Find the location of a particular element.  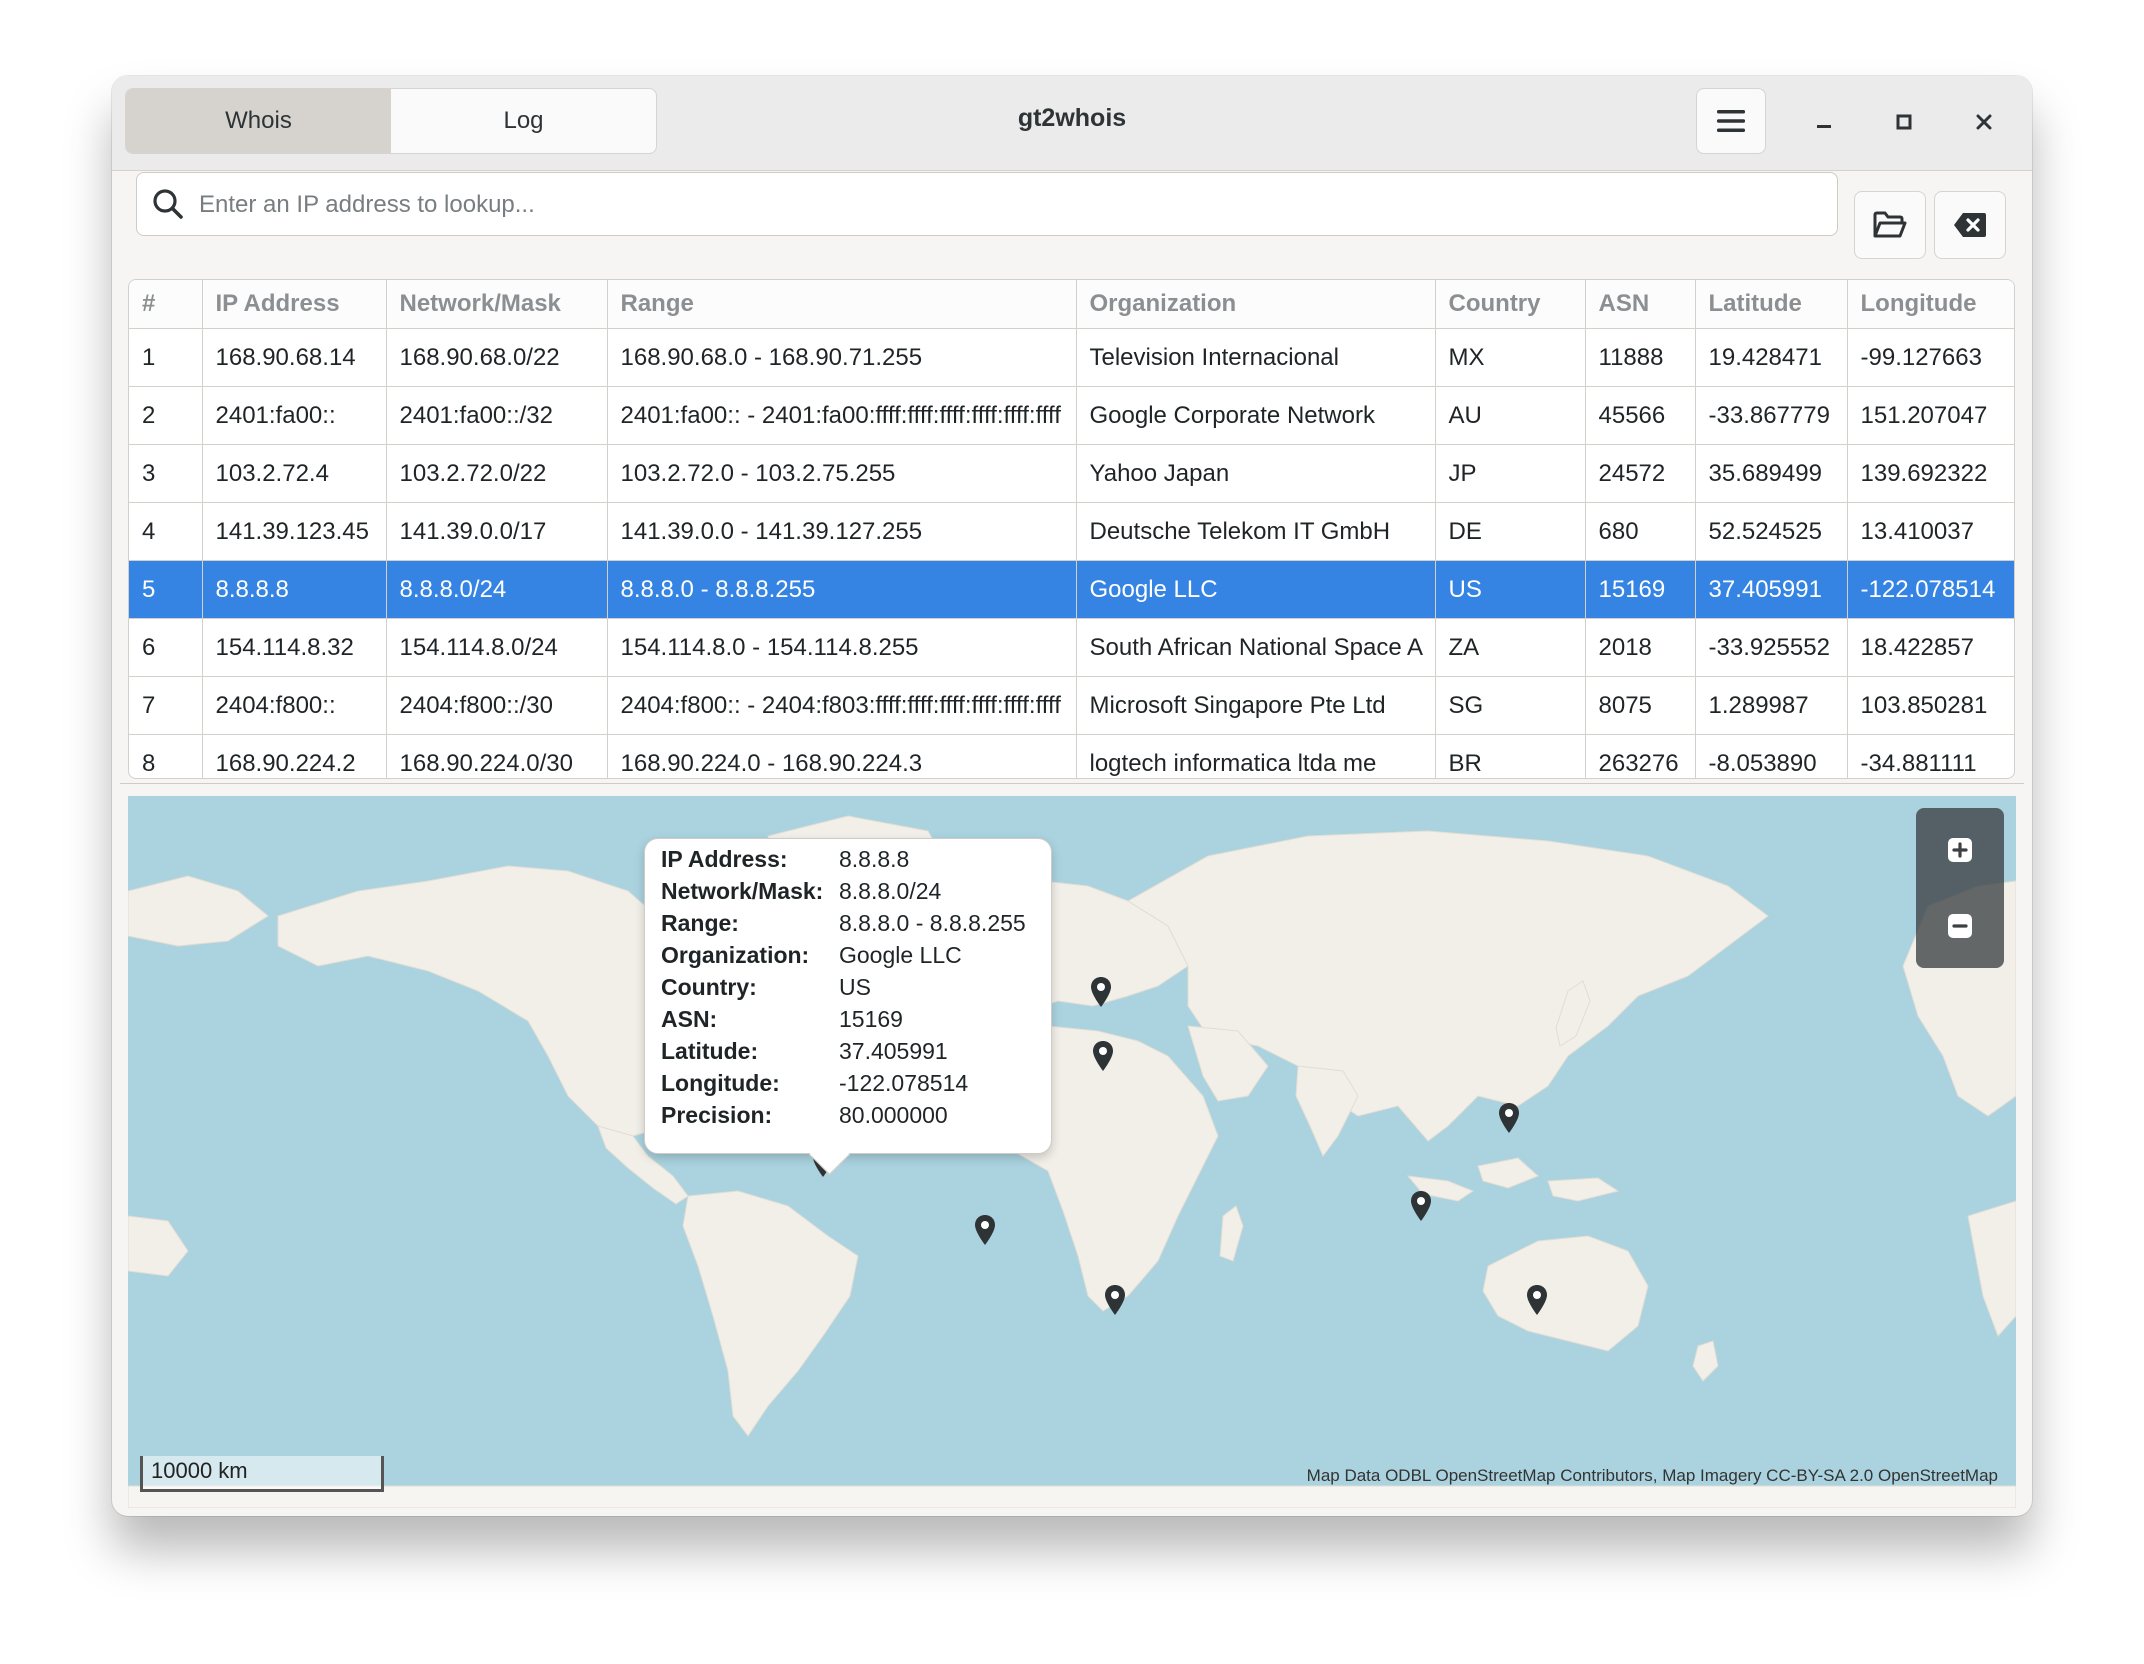

cell-ip-address: 2401:fa00:: is located at coordinates (294, 415).